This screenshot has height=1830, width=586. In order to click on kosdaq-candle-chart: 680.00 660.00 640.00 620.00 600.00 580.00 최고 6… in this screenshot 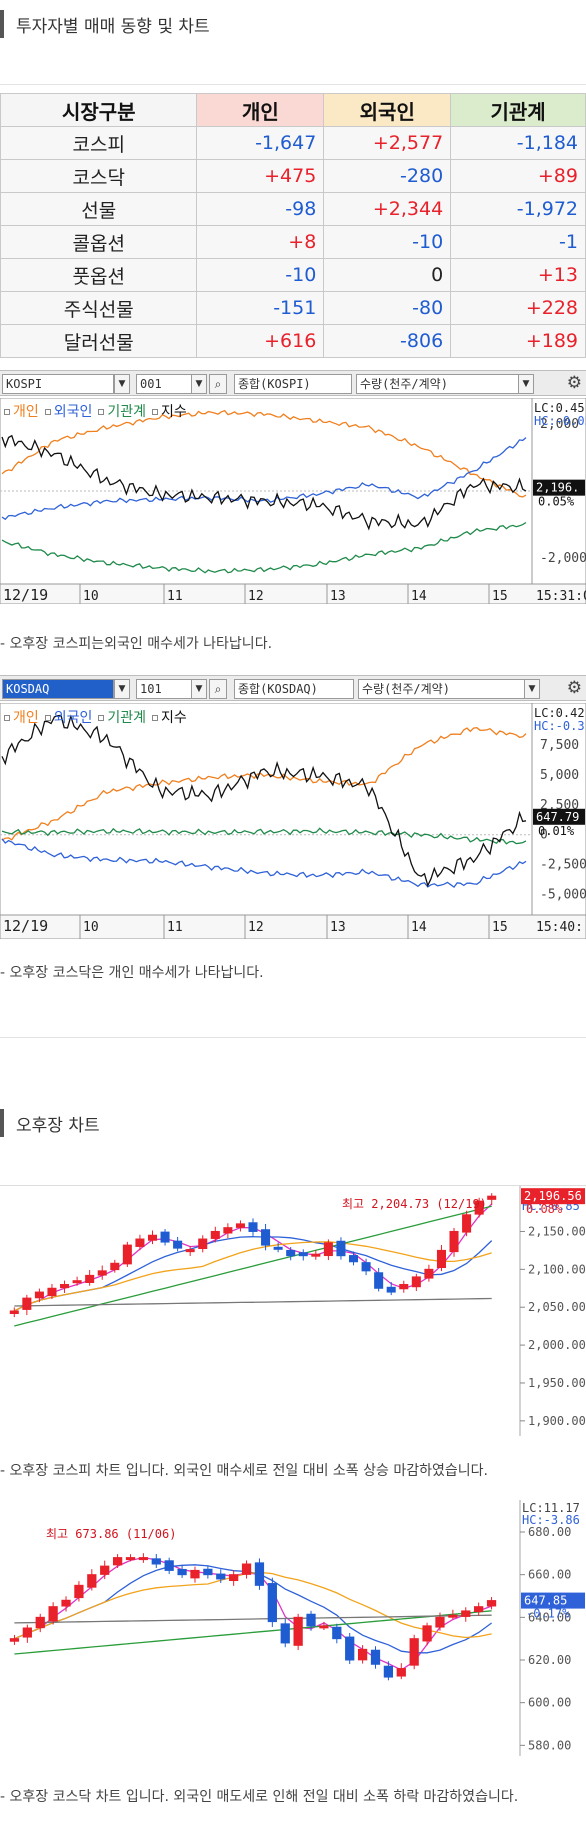, I will do `click(293, 1628)`.